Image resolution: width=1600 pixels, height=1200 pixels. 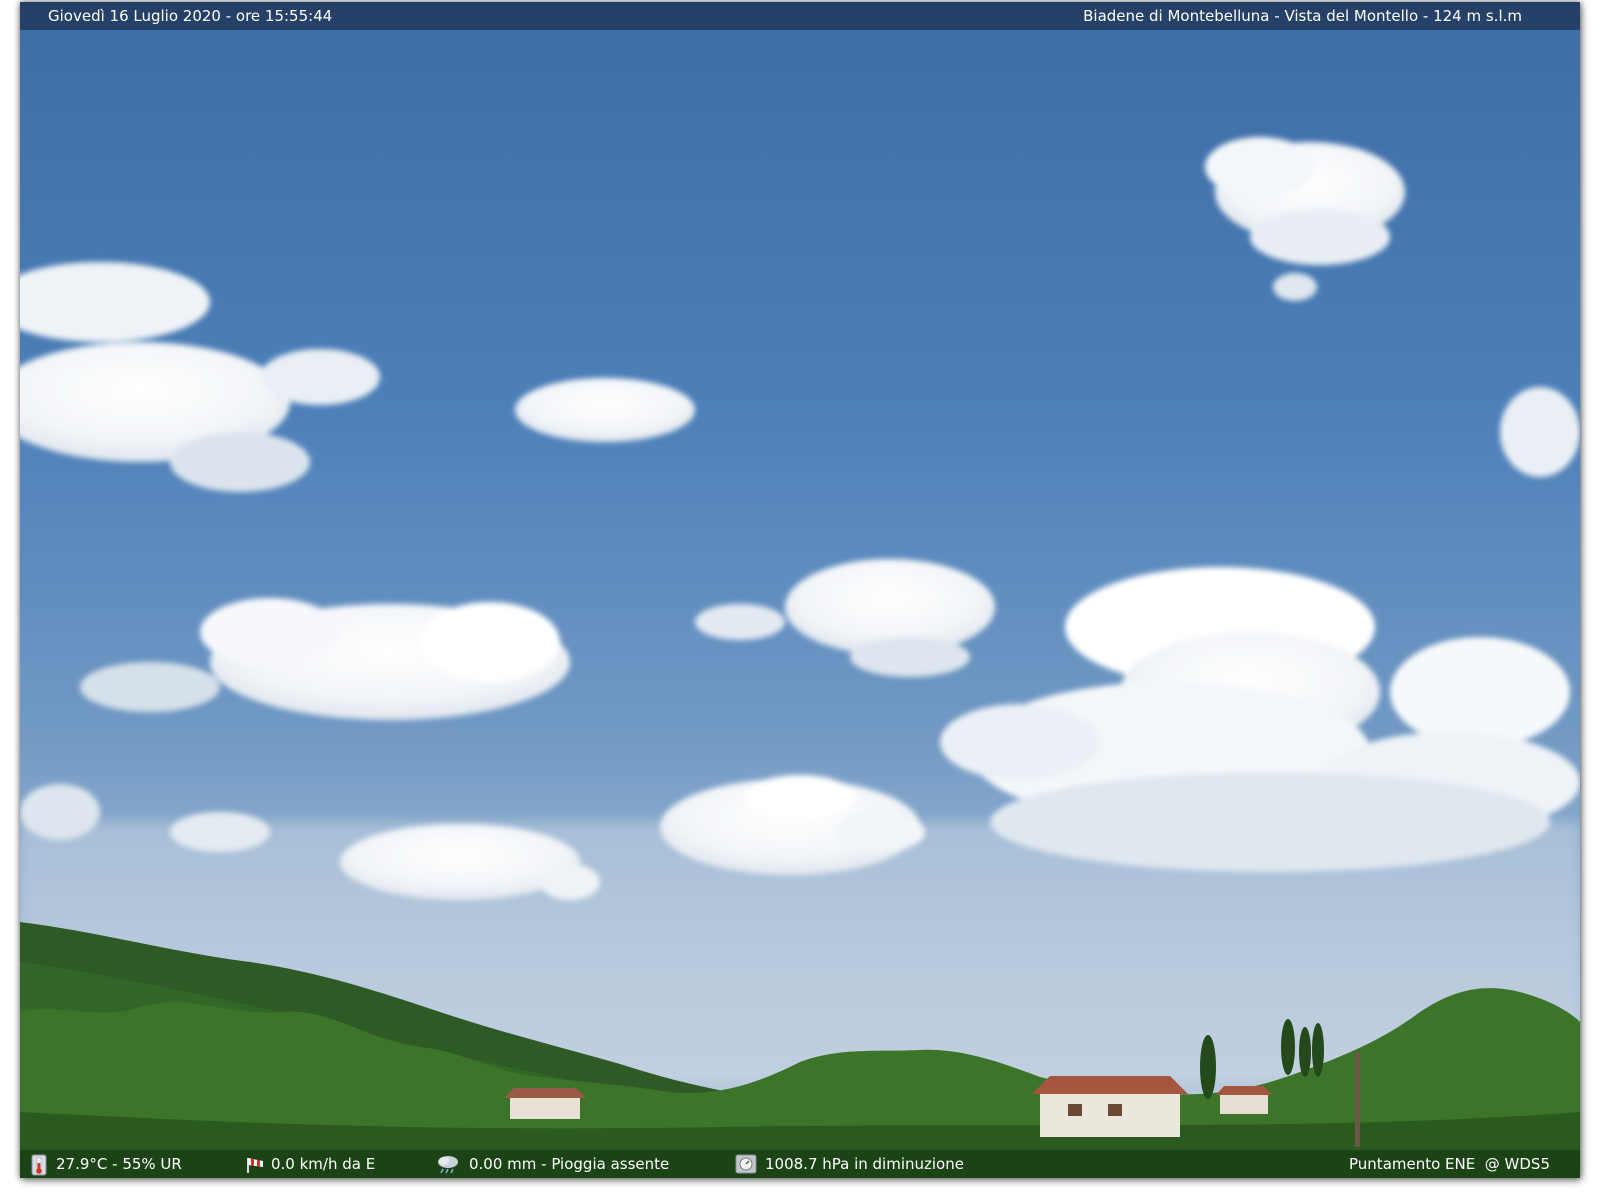 I want to click on pointing-readout: Puntamento ENE @ WDS5, so click(x=1449, y=1164).